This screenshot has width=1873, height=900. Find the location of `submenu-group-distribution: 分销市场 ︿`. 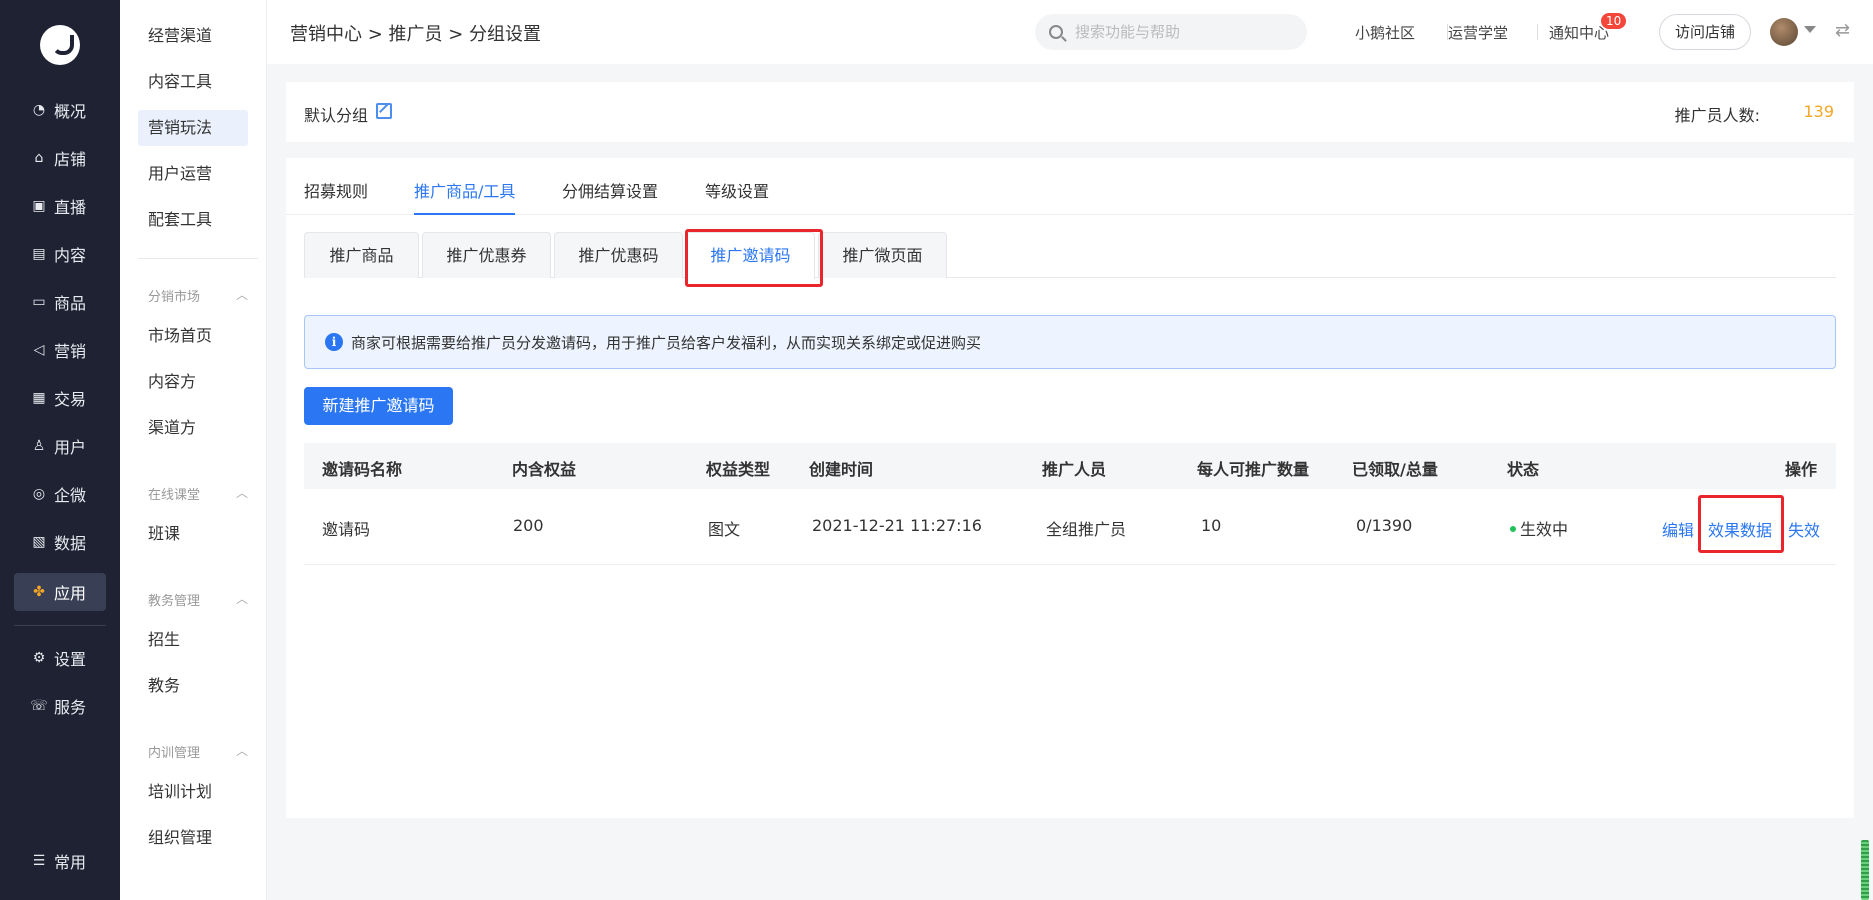

submenu-group-distribution: 分销市场 ︿ is located at coordinates (198, 295).